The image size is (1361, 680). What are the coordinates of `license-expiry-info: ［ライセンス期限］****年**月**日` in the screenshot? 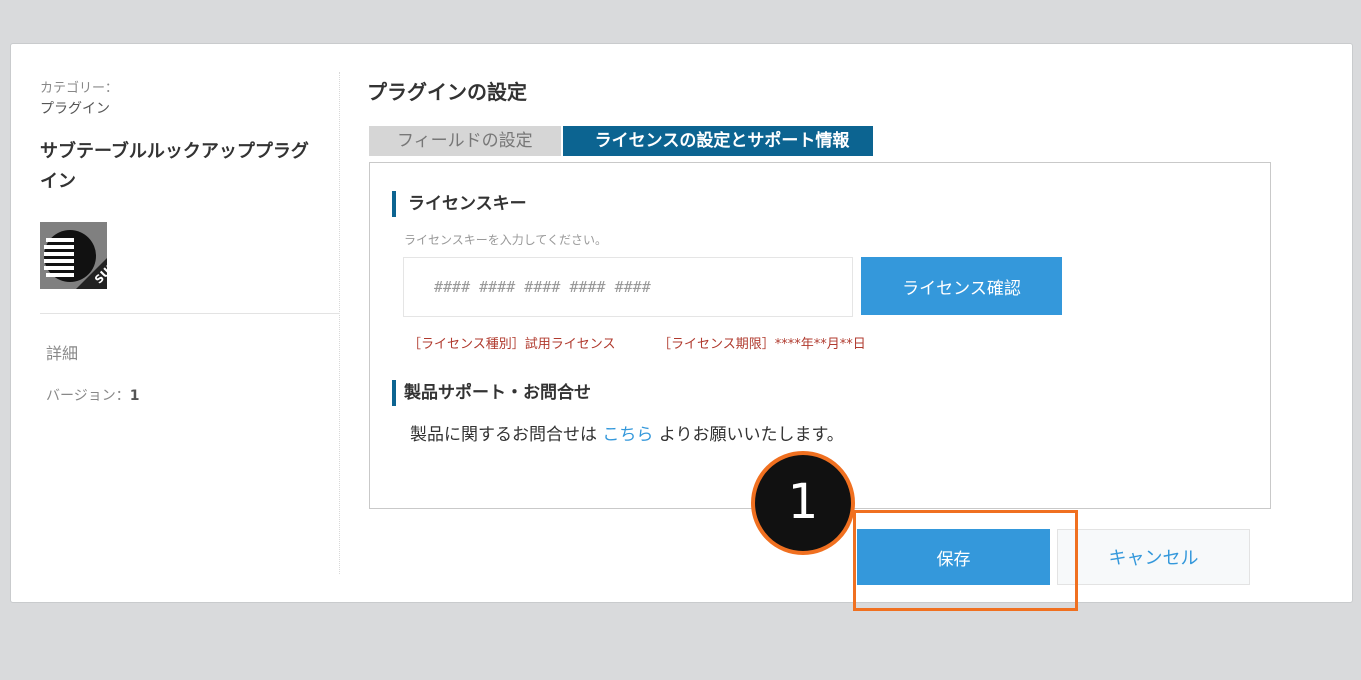 It's located at (762, 344).